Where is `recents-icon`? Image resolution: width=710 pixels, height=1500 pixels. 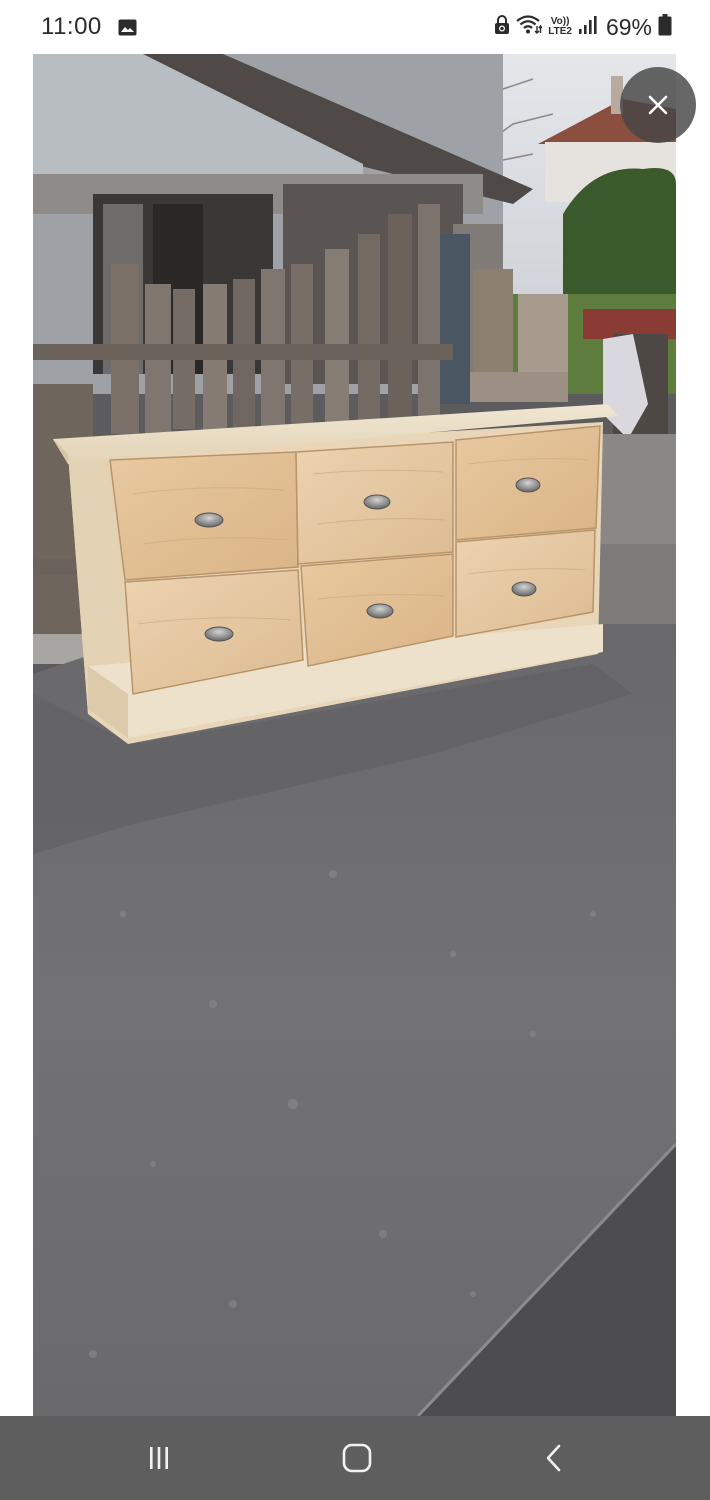
recents-icon is located at coordinates (159, 1458).